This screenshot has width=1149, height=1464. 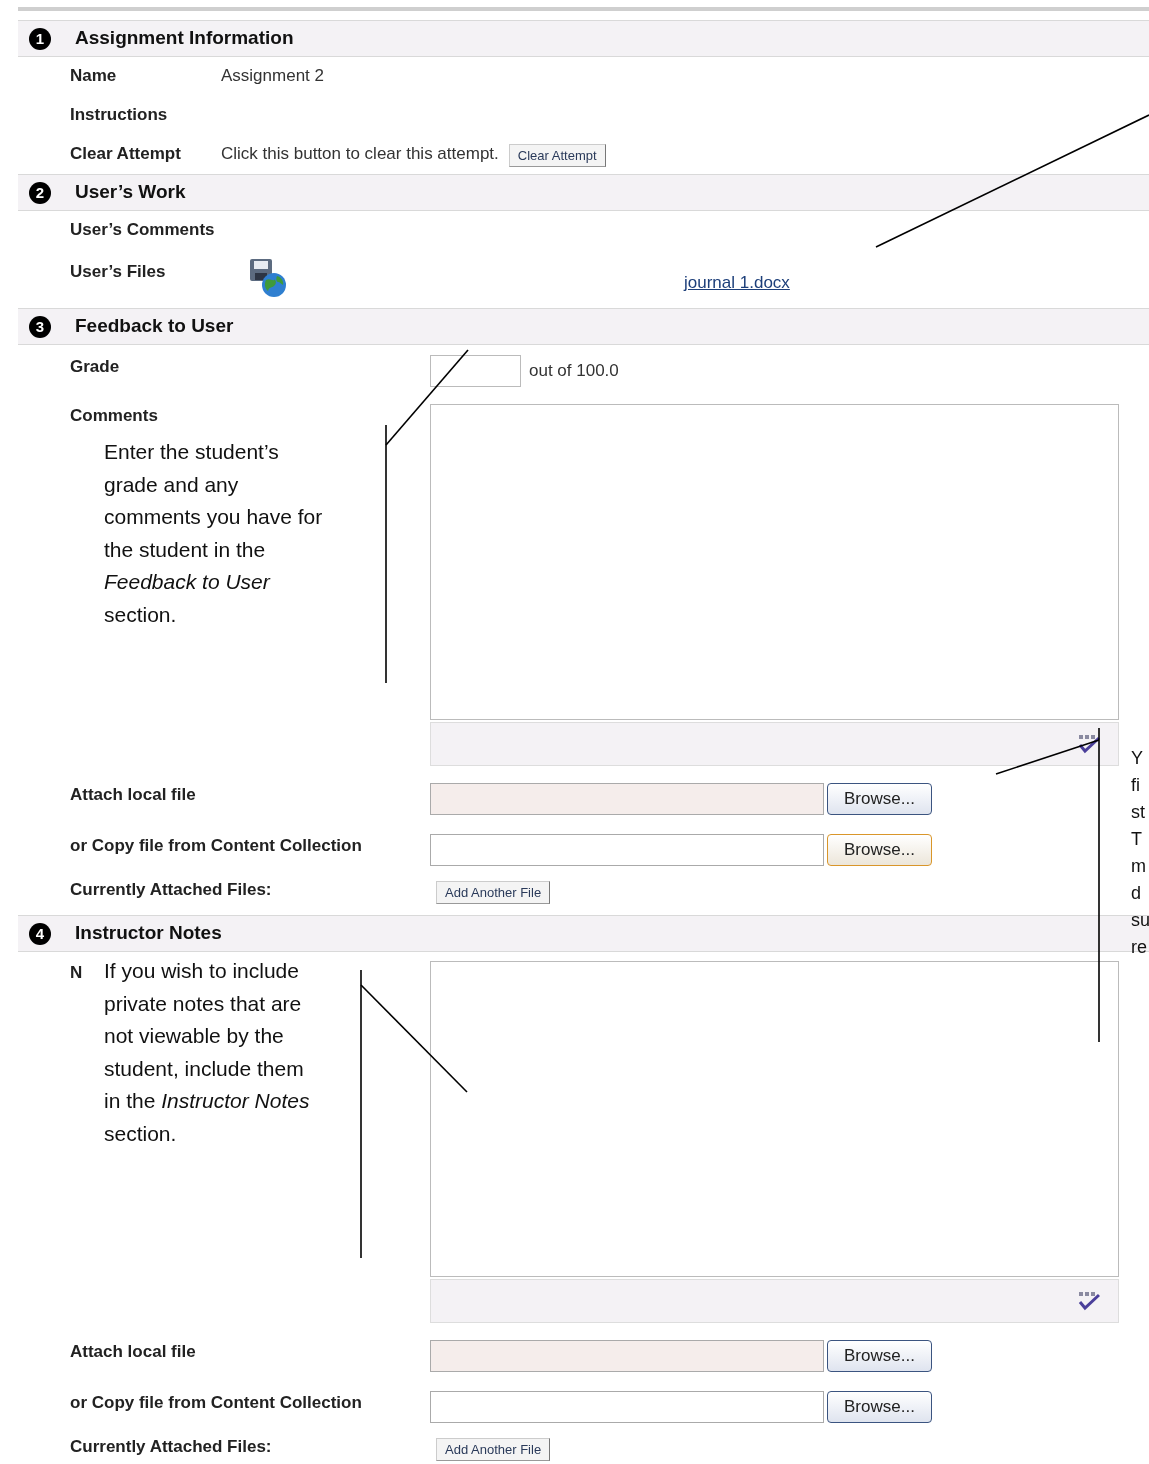 What do you see at coordinates (475, 371) in the screenshot?
I see `grade-field` at bounding box center [475, 371].